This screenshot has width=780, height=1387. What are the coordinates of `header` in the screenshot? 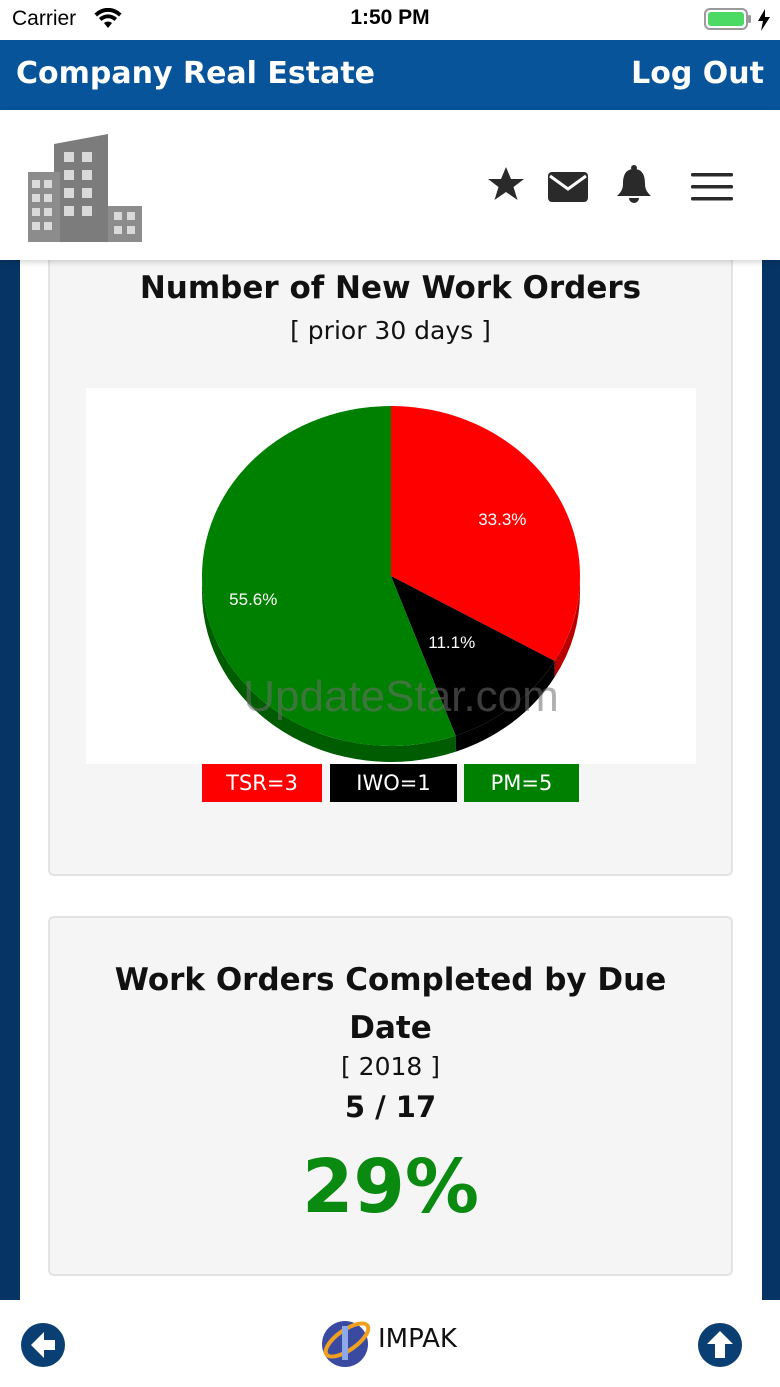 It's located at (390, 185).